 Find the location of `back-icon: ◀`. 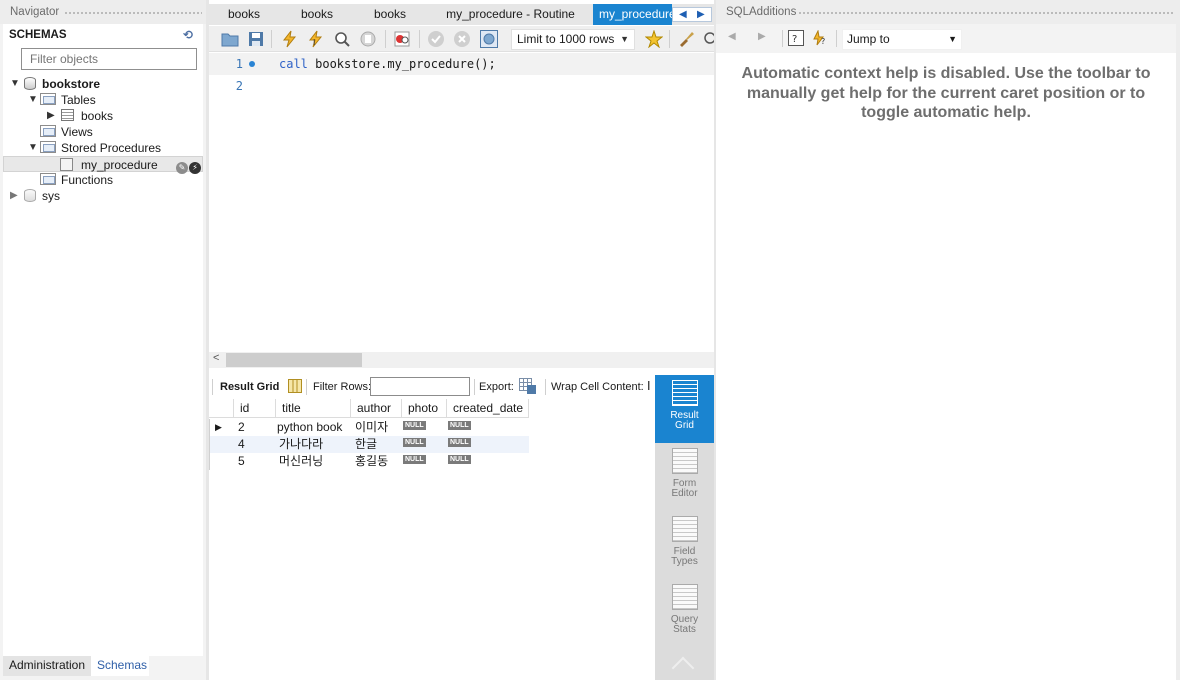

back-icon: ◀ is located at coordinates (732, 36).